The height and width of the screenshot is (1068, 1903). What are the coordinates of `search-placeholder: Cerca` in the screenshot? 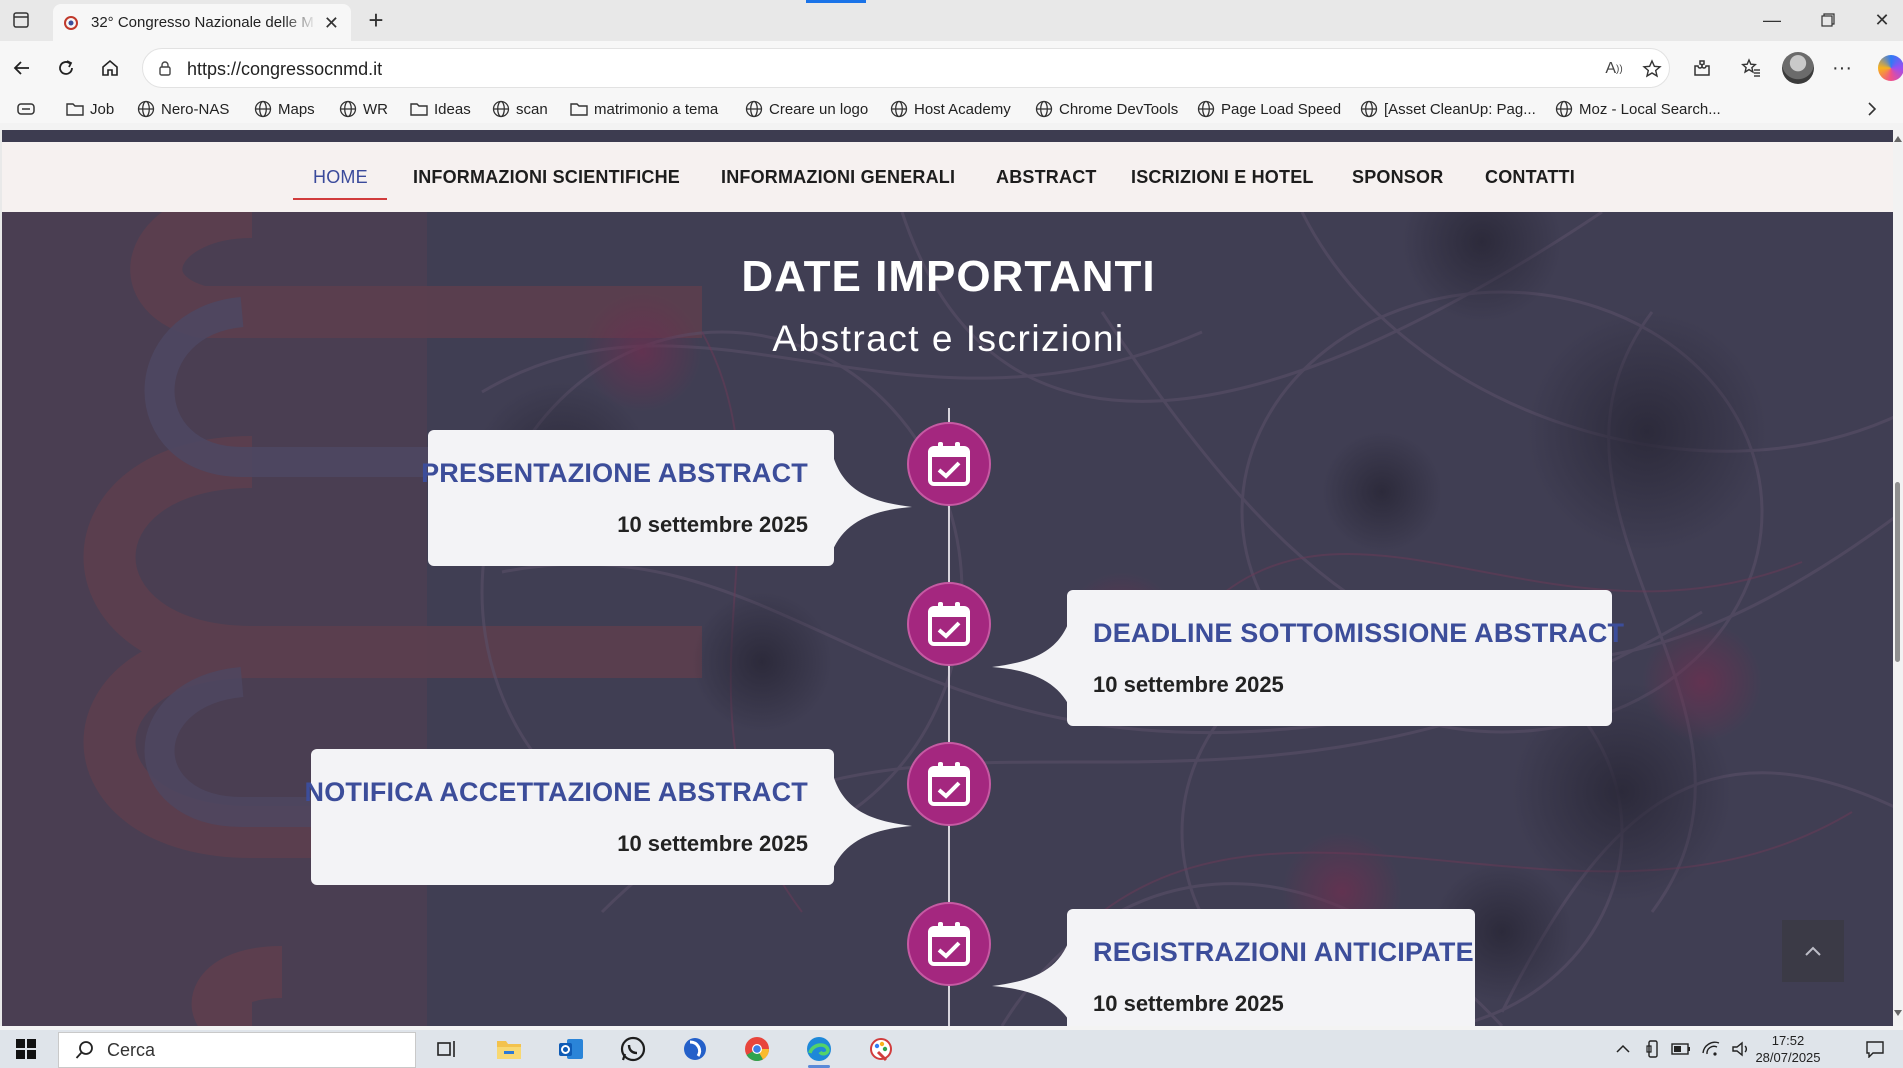 It's located at (131, 1049).